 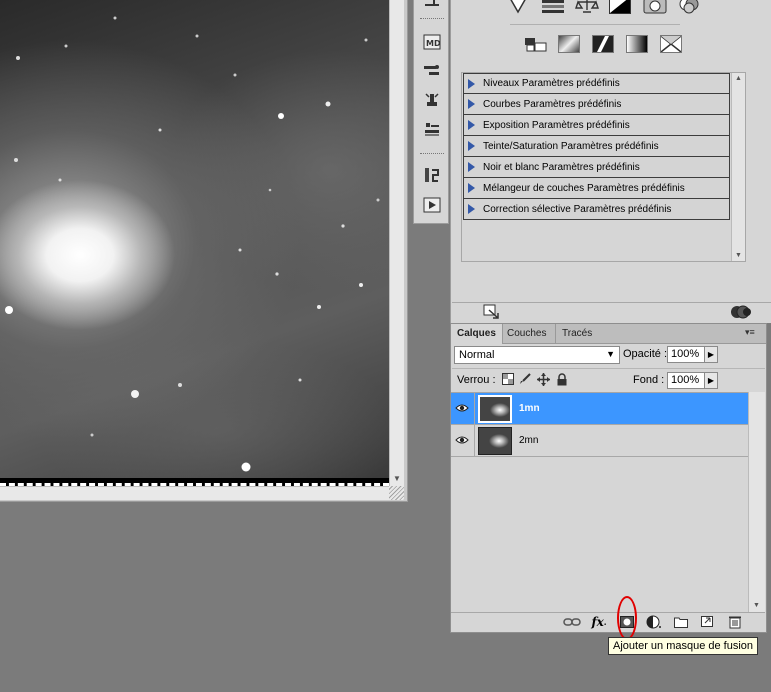 I want to click on resize-grip-icon, so click(x=396, y=493).